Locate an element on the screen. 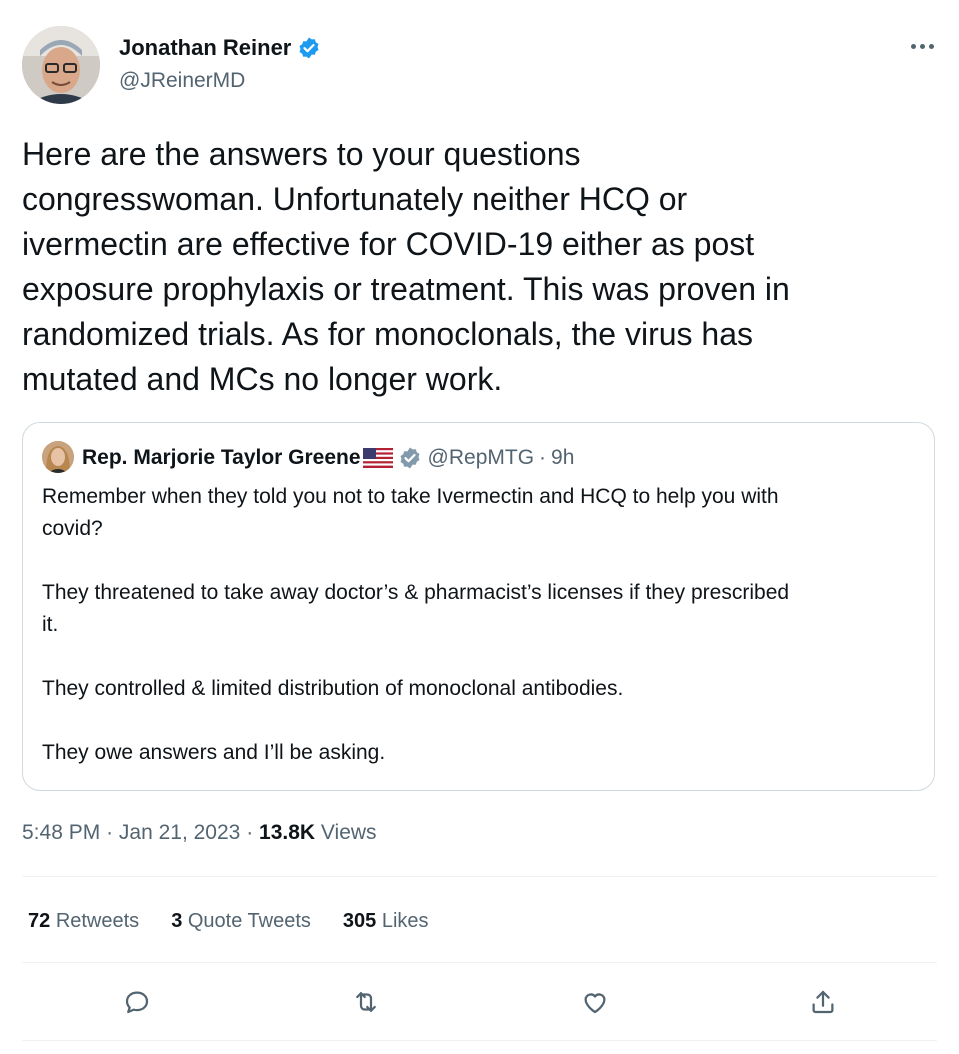  quotes-stat: 3 Quote Tweets is located at coordinates (241, 921).